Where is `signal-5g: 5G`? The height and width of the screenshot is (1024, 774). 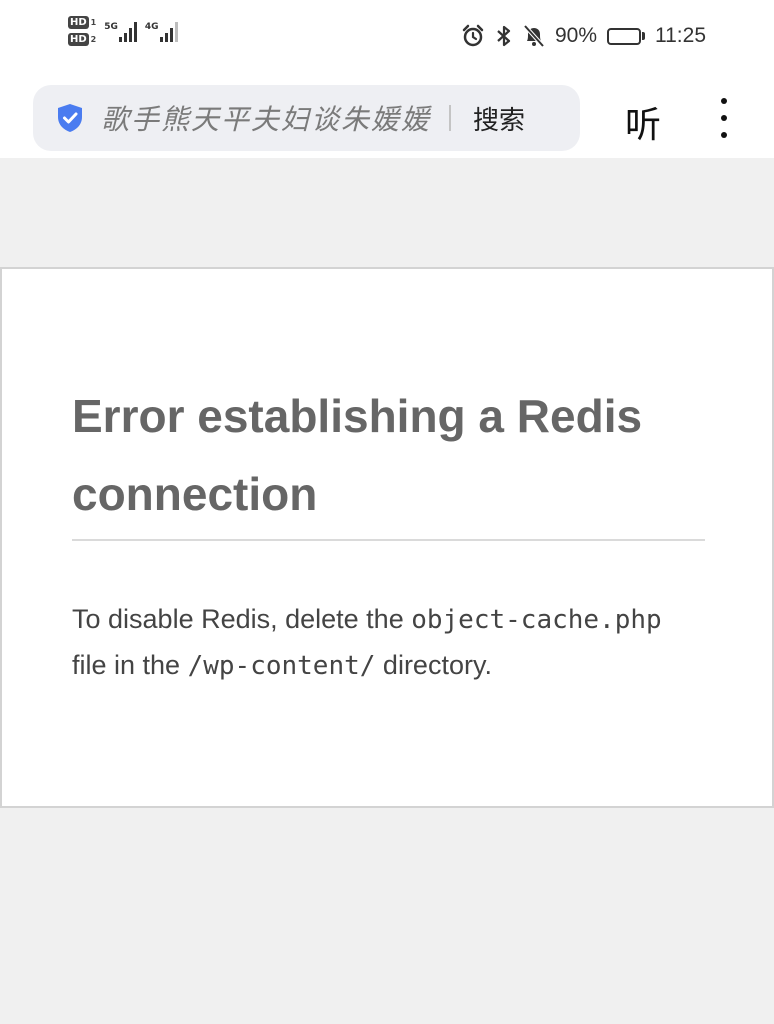 signal-5g: 5G is located at coordinates (120, 32).